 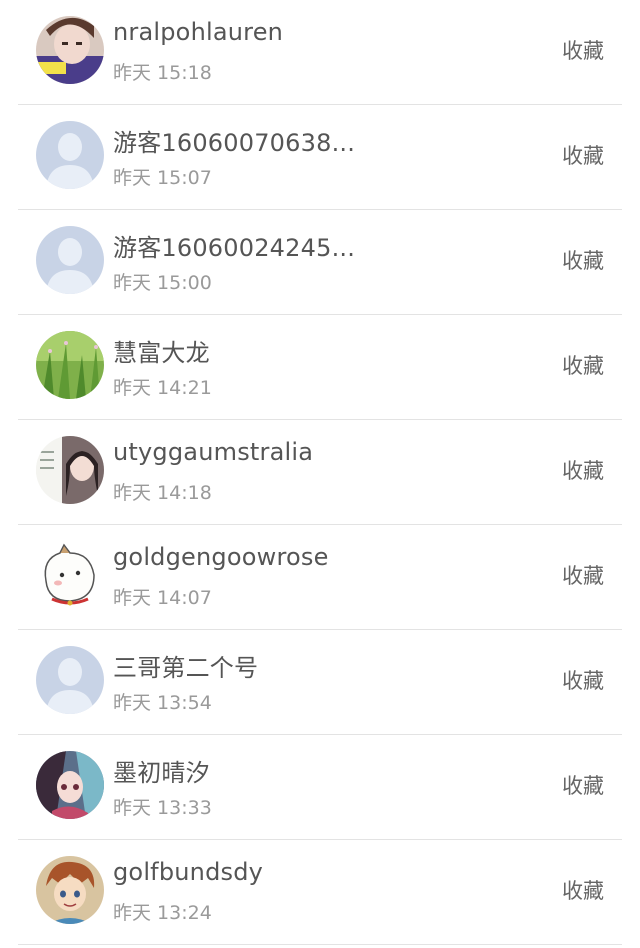 What do you see at coordinates (320, 787) in the screenshot?
I see `list-item: 墨初晴汐 昨天 13:33 收藏` at bounding box center [320, 787].